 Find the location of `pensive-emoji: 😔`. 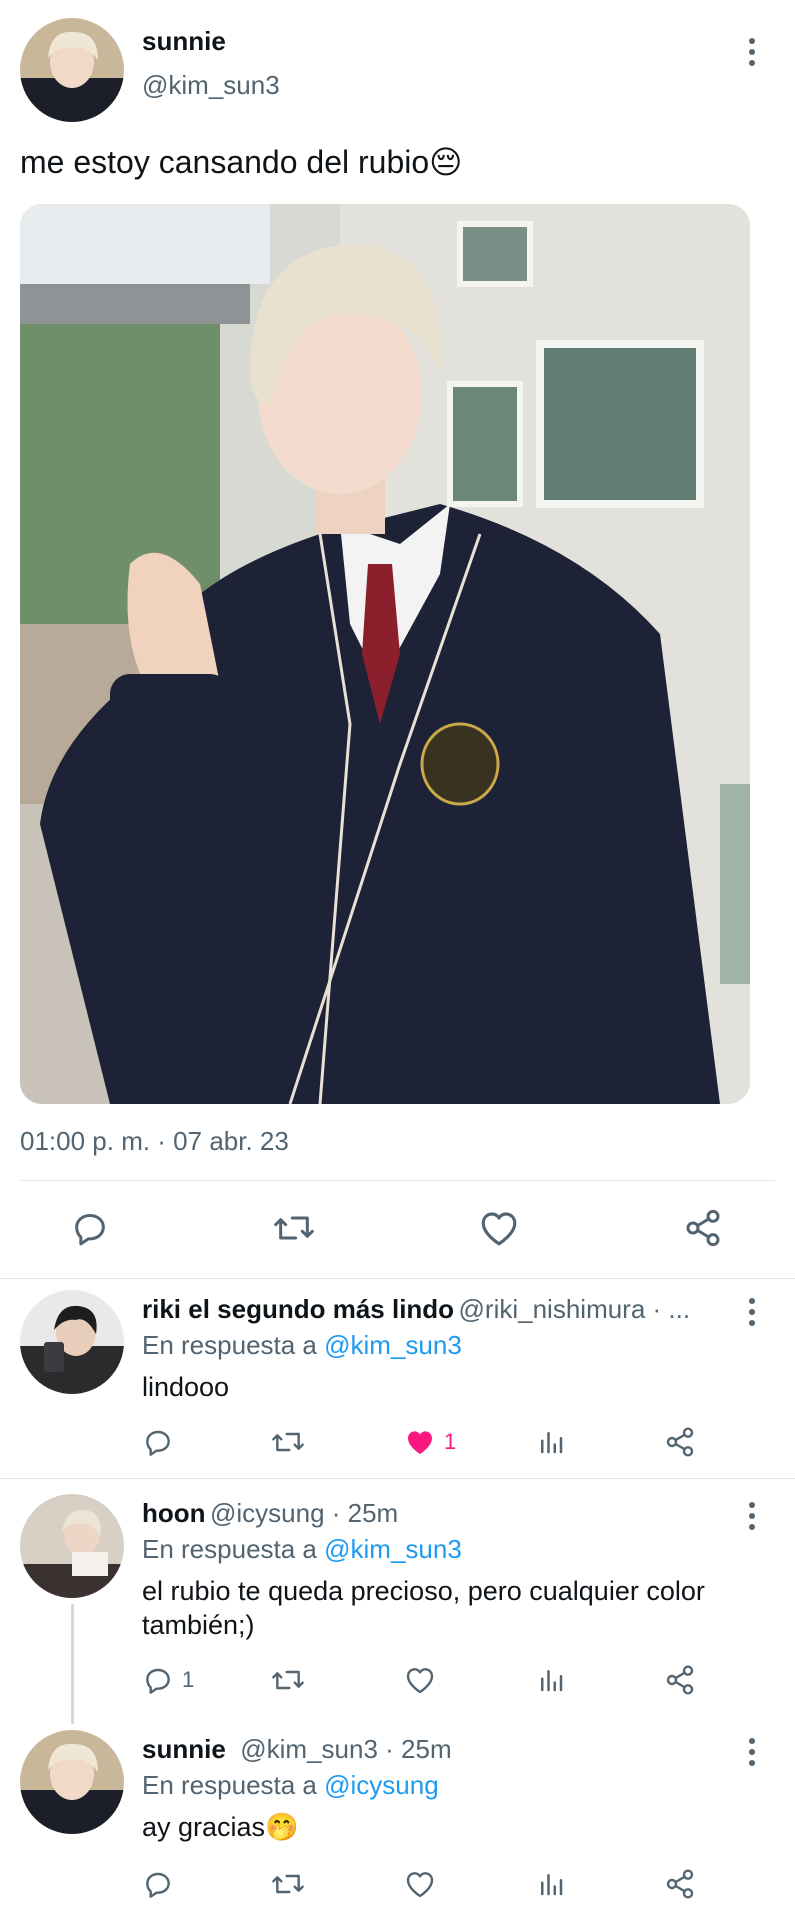

pensive-emoji: 😔 is located at coordinates (446, 162).